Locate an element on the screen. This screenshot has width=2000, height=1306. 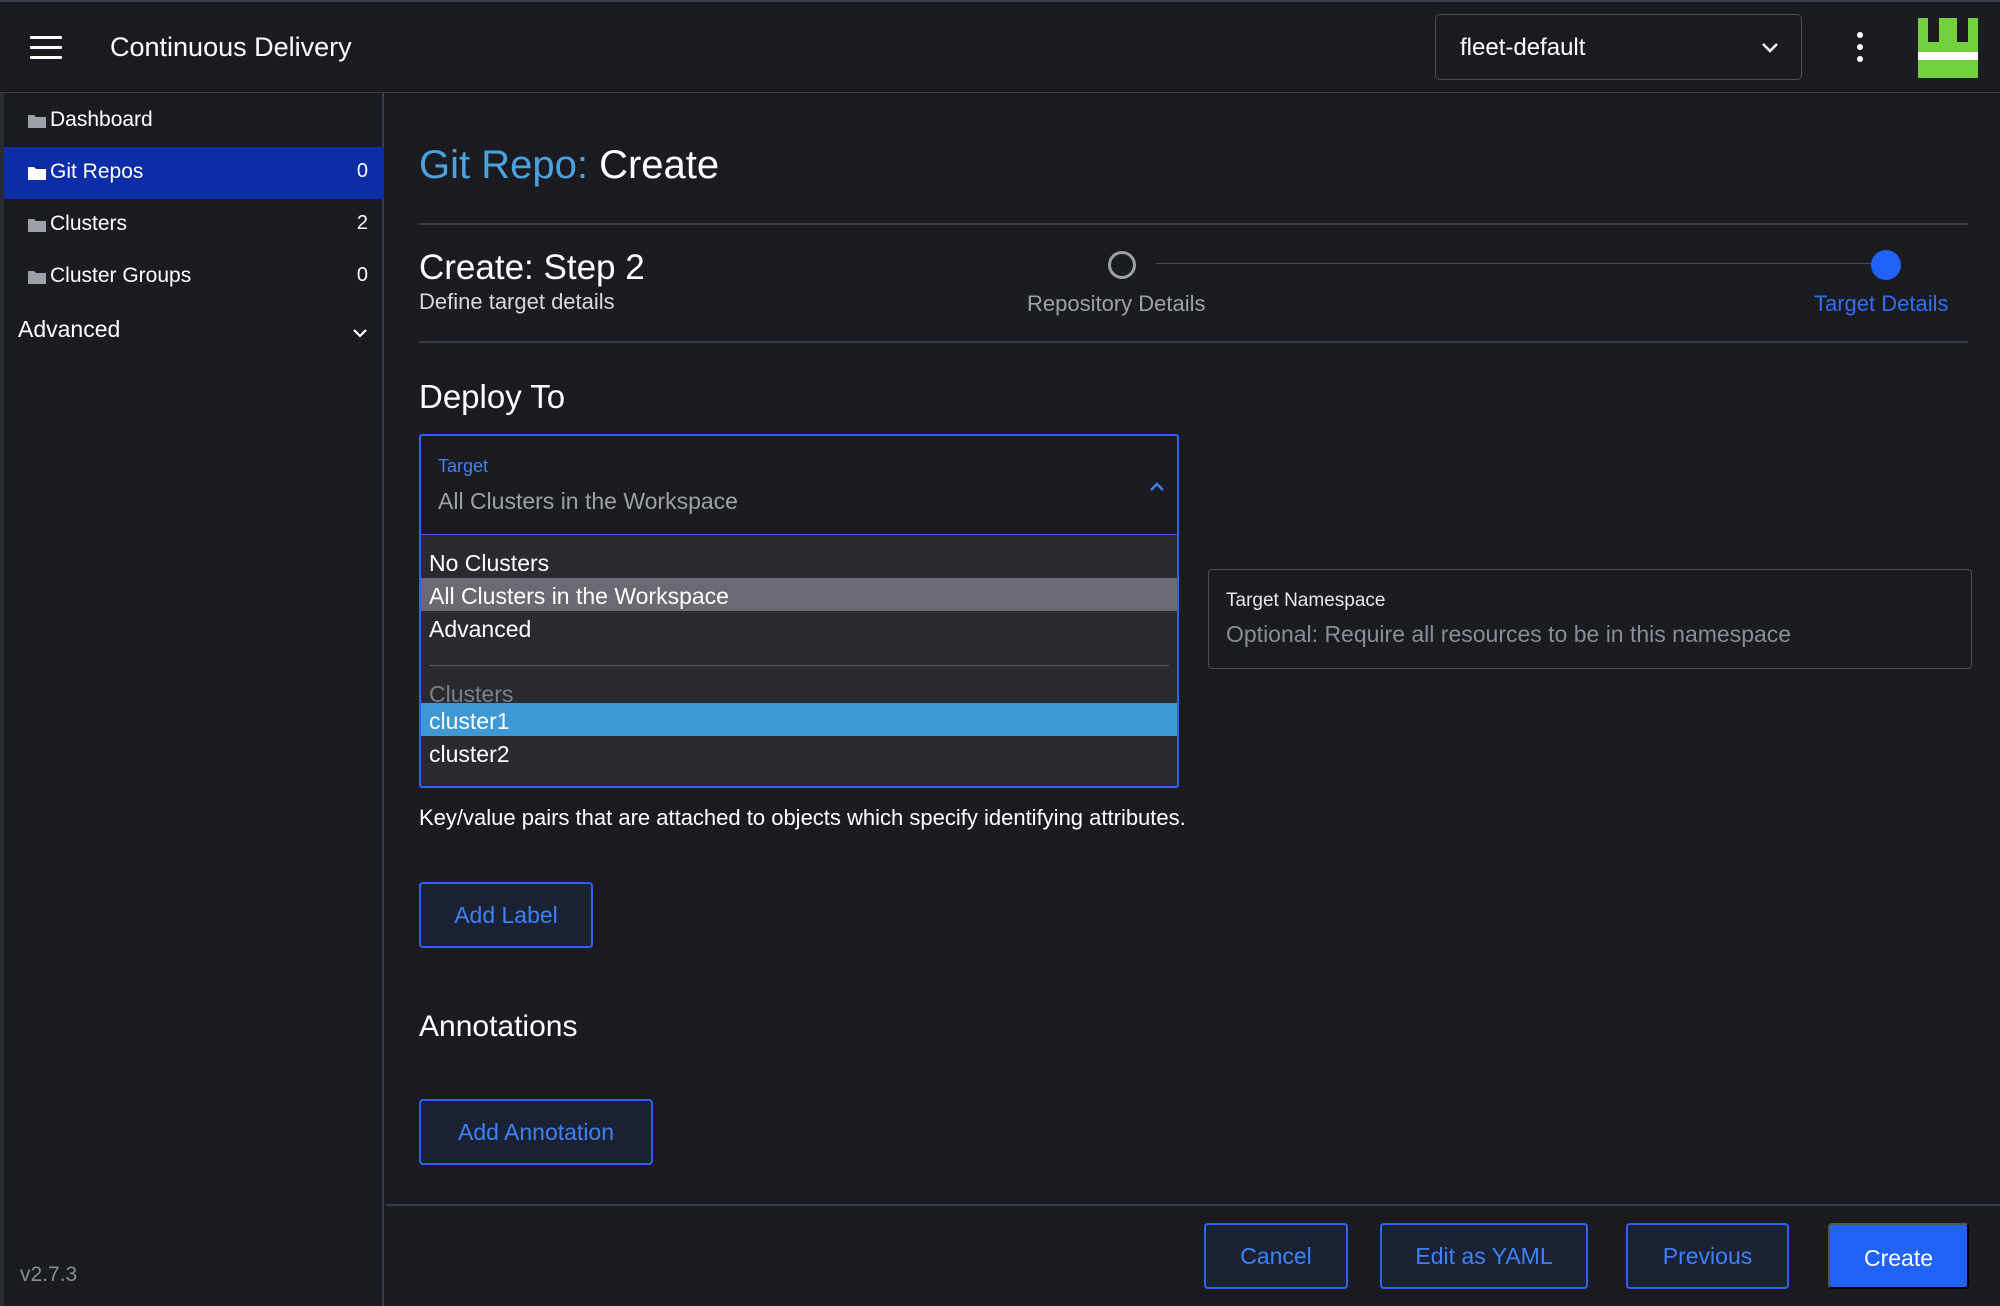
page-title-current: Create is located at coordinates (659, 165).